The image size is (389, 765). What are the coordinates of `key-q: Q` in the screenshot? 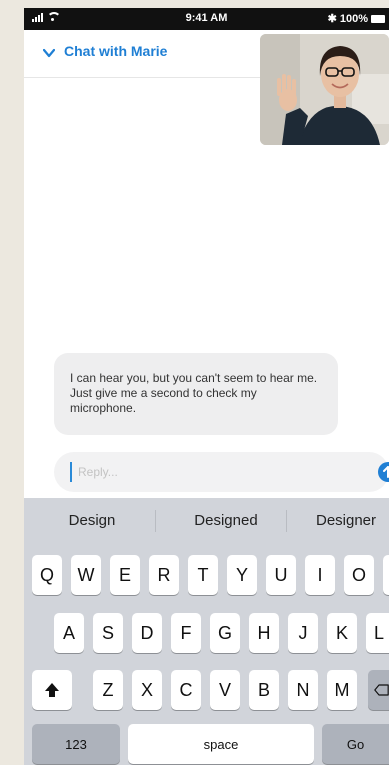 It's located at (47, 575).